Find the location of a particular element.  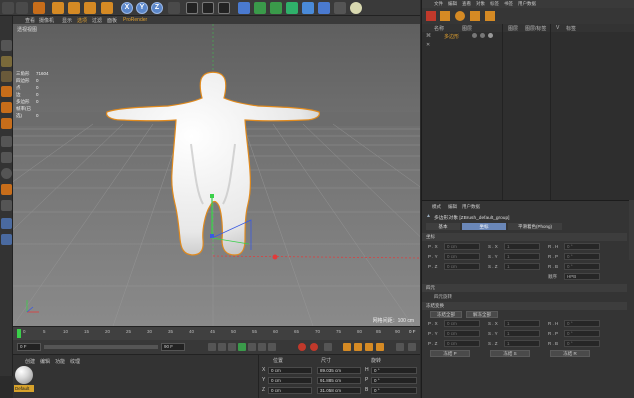

autokey-icon is located at coordinates (314, 347).